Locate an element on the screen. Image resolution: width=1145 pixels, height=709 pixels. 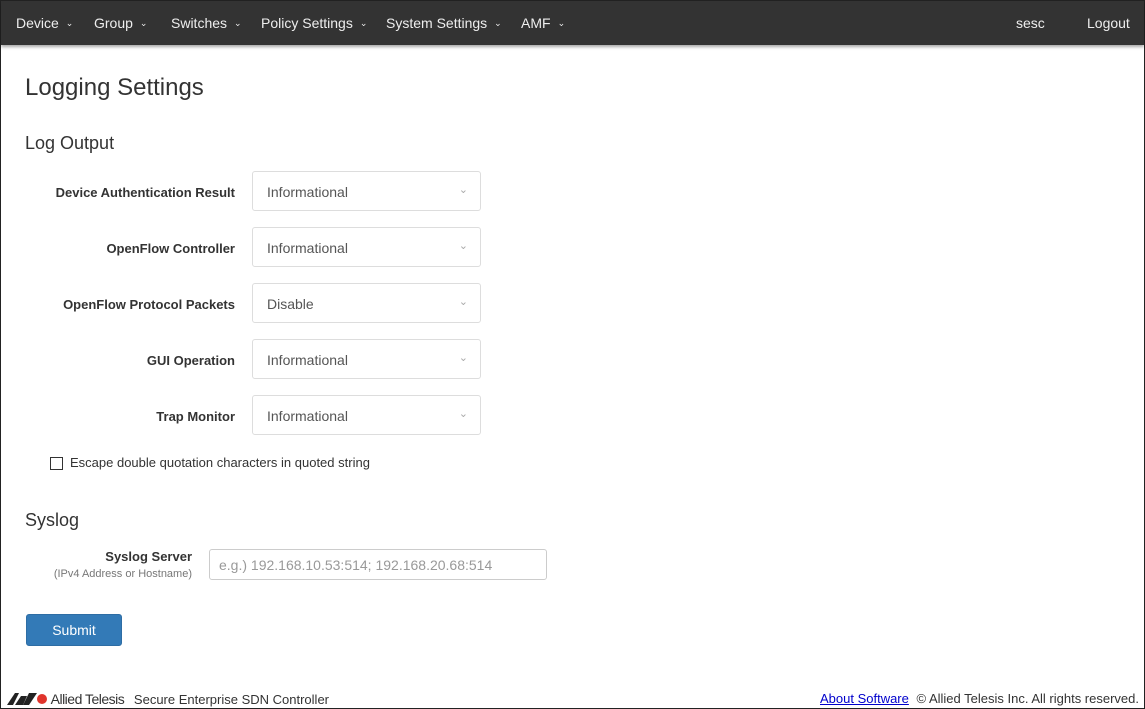
nav-policy-settings: Policy Settings ⌄ is located at coordinates (314, 23).